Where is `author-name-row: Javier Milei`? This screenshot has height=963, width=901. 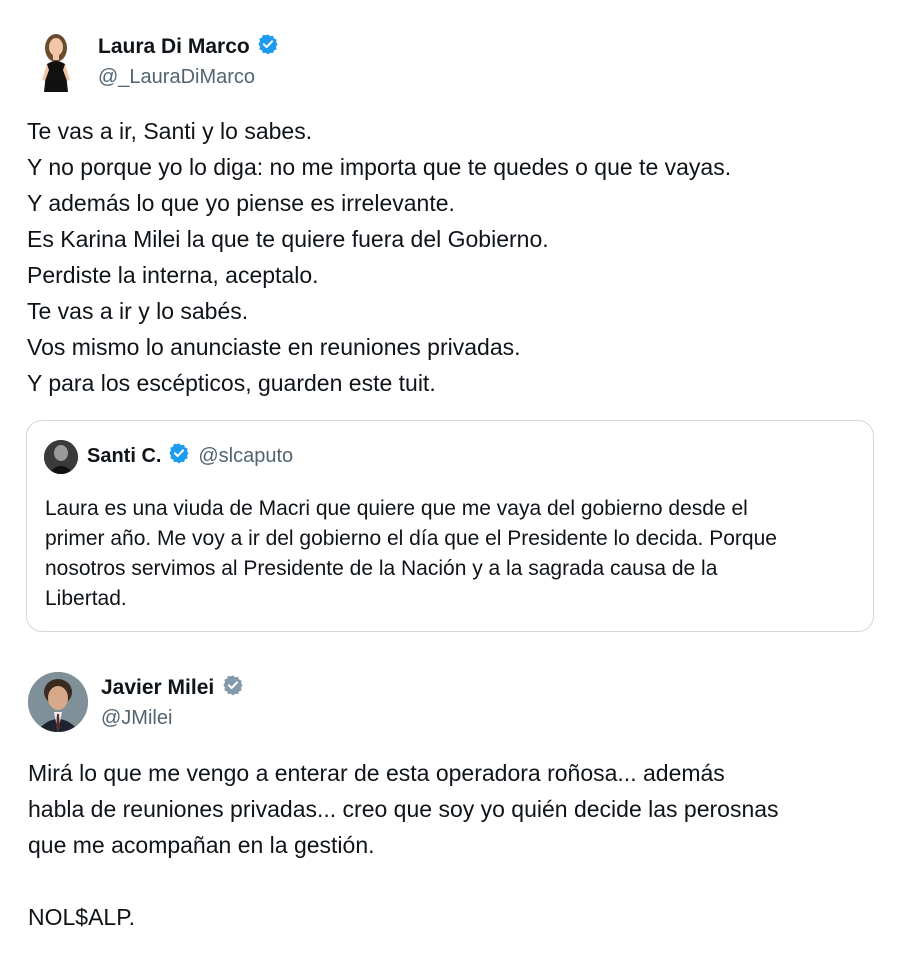
author-name-row: Javier Milei is located at coordinates (172, 689).